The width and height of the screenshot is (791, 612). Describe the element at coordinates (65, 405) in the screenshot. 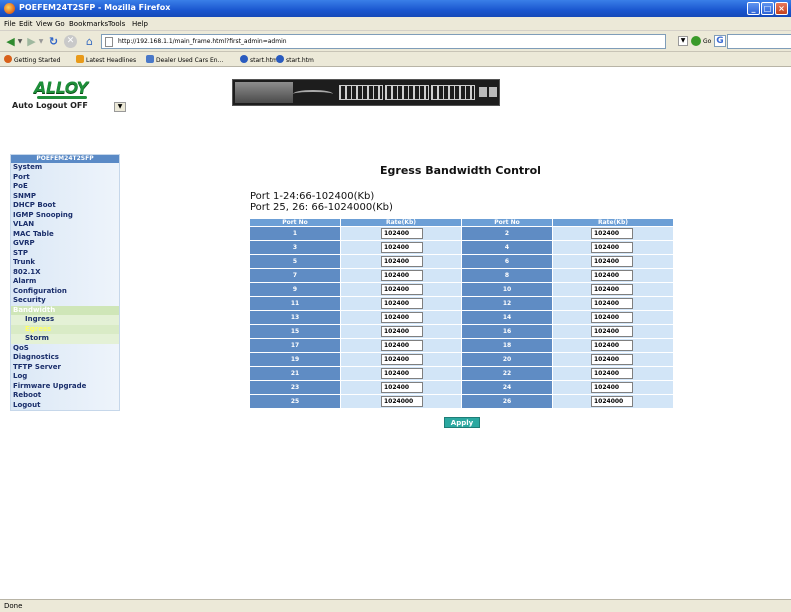

I see `sidebar-item-logout: Logout` at that location.